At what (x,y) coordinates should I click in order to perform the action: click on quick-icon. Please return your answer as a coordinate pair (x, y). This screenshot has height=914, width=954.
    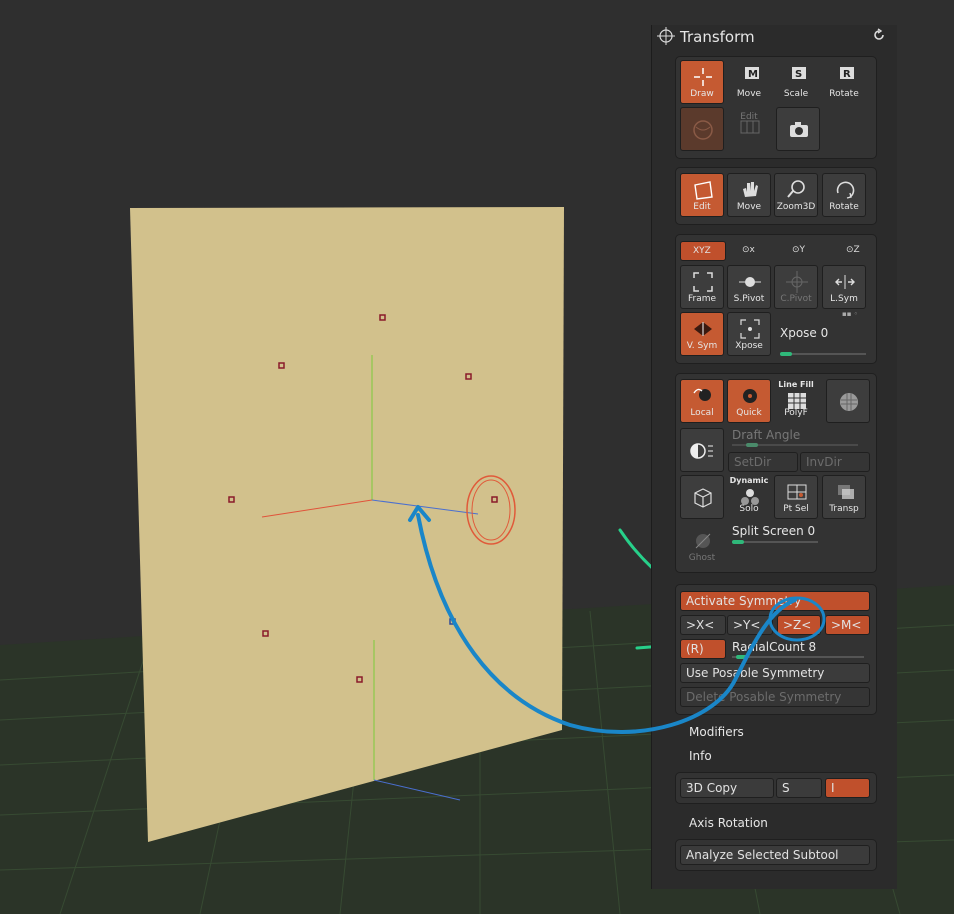
    Looking at the image, I should click on (750, 396).